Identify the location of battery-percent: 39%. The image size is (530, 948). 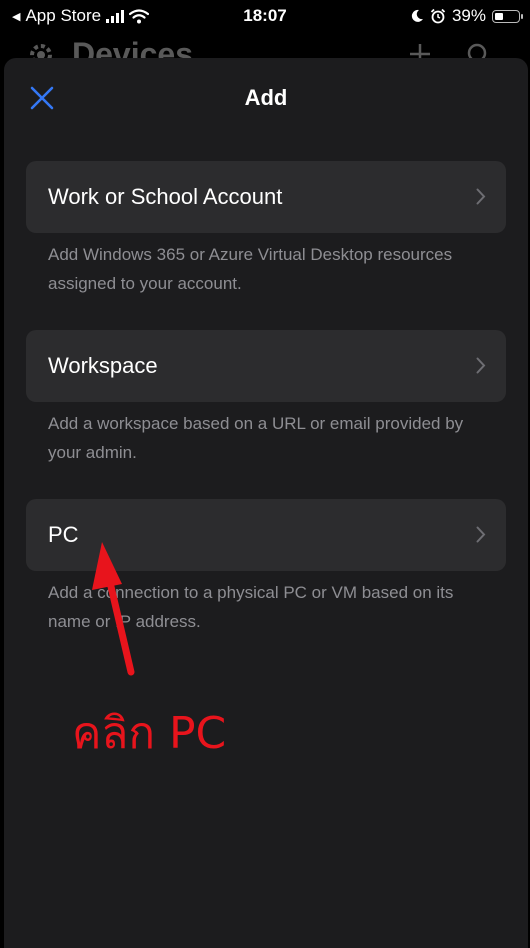
(468, 15).